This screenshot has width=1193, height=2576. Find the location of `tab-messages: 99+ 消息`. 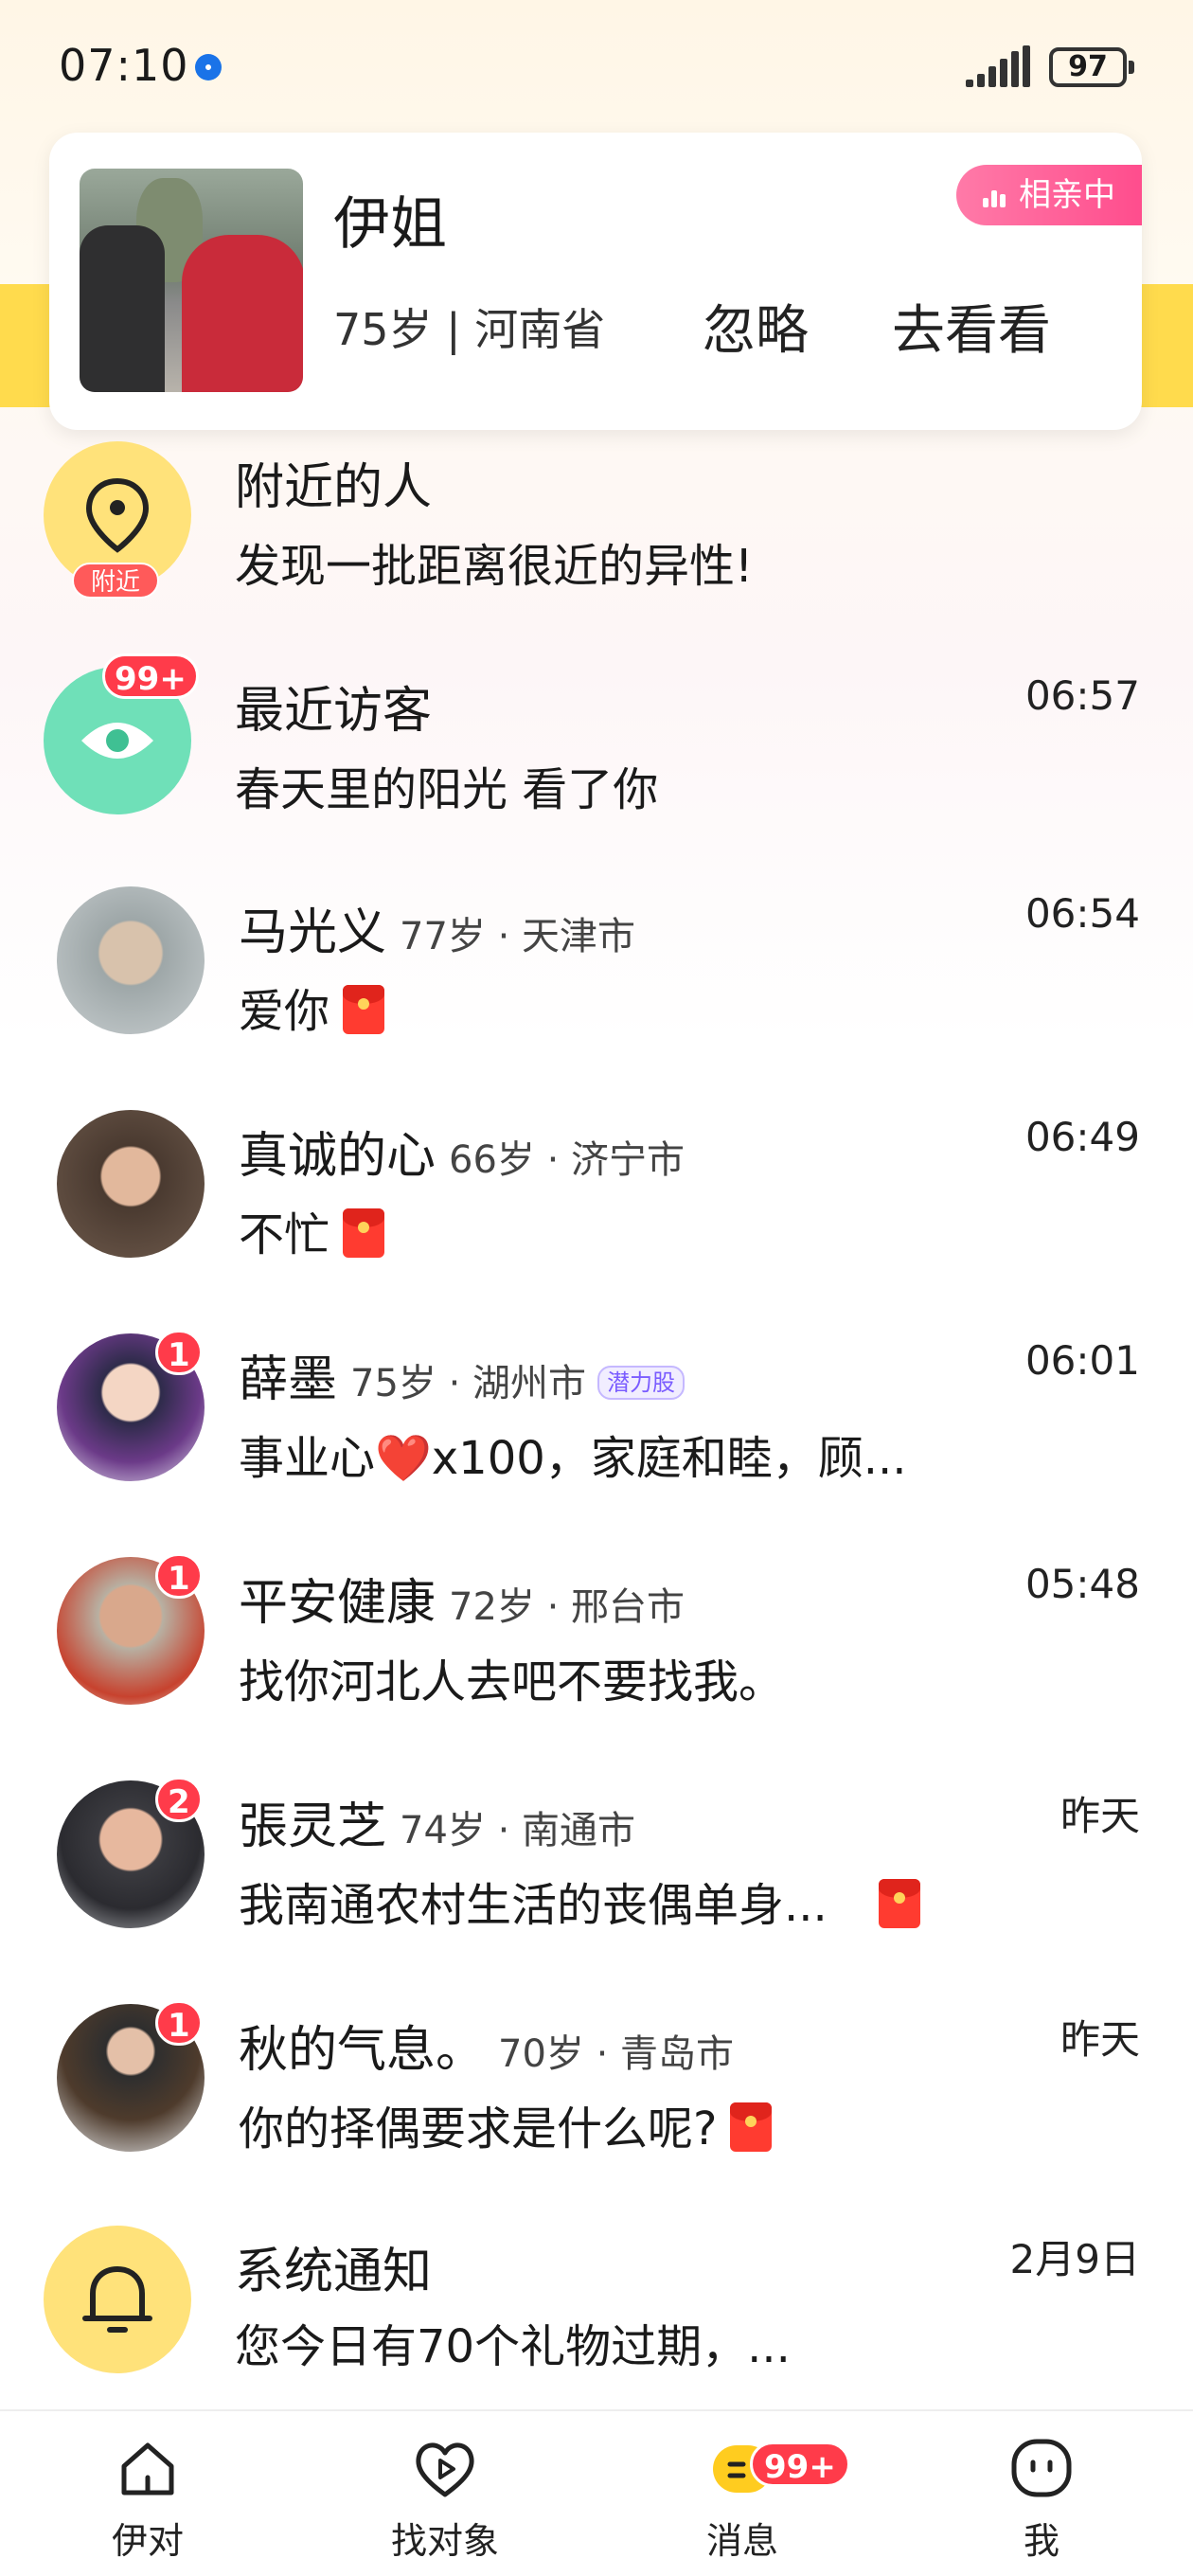

tab-messages: 99+ 消息 is located at coordinates (749, 2500).